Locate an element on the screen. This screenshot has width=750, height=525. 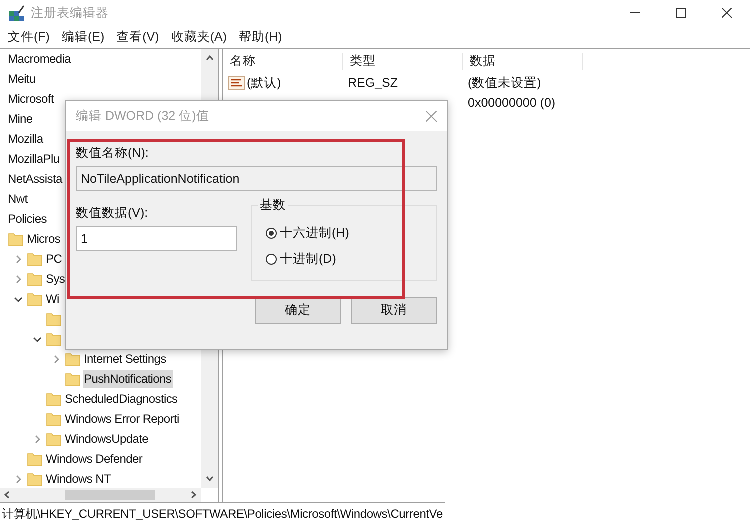
tree-item: Microsoft is located at coordinates (31, 99).